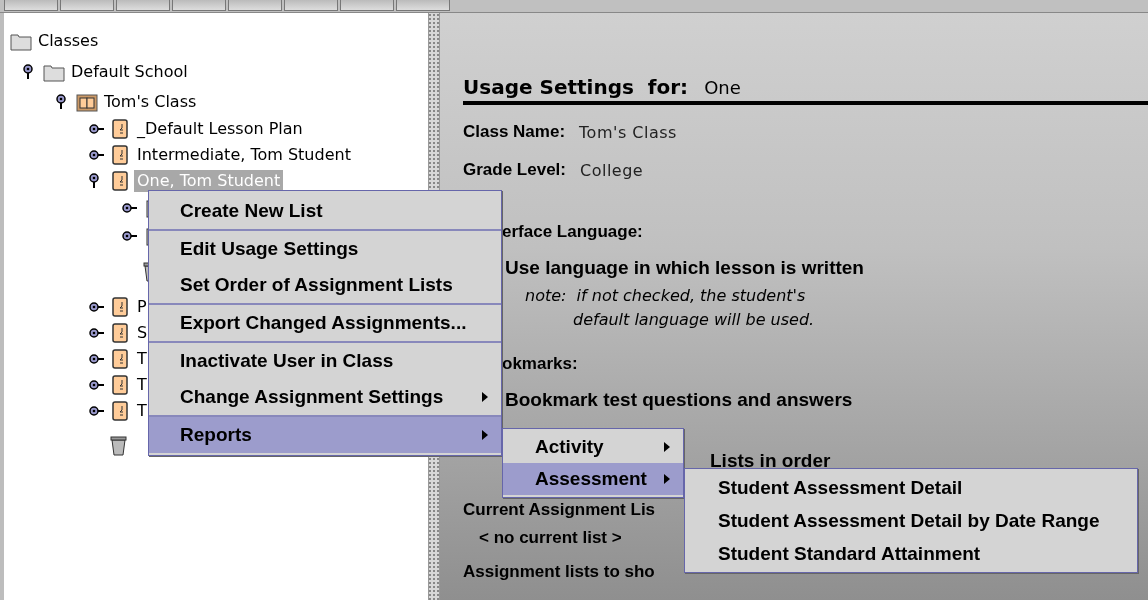 The width and height of the screenshot is (1148, 600). Describe the element at coordinates (572, 232) in the screenshot. I see `section-label: erface Language:` at that location.